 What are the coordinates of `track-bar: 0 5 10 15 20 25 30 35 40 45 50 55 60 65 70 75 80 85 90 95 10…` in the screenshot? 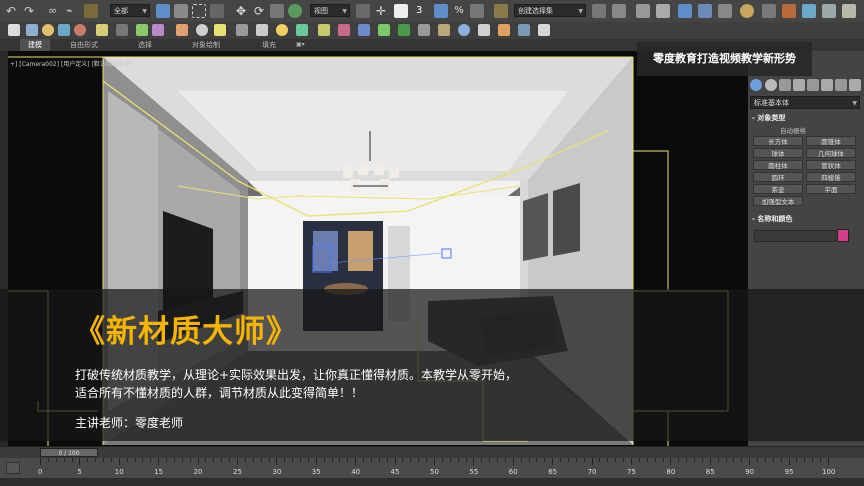 It's located at (432, 468).